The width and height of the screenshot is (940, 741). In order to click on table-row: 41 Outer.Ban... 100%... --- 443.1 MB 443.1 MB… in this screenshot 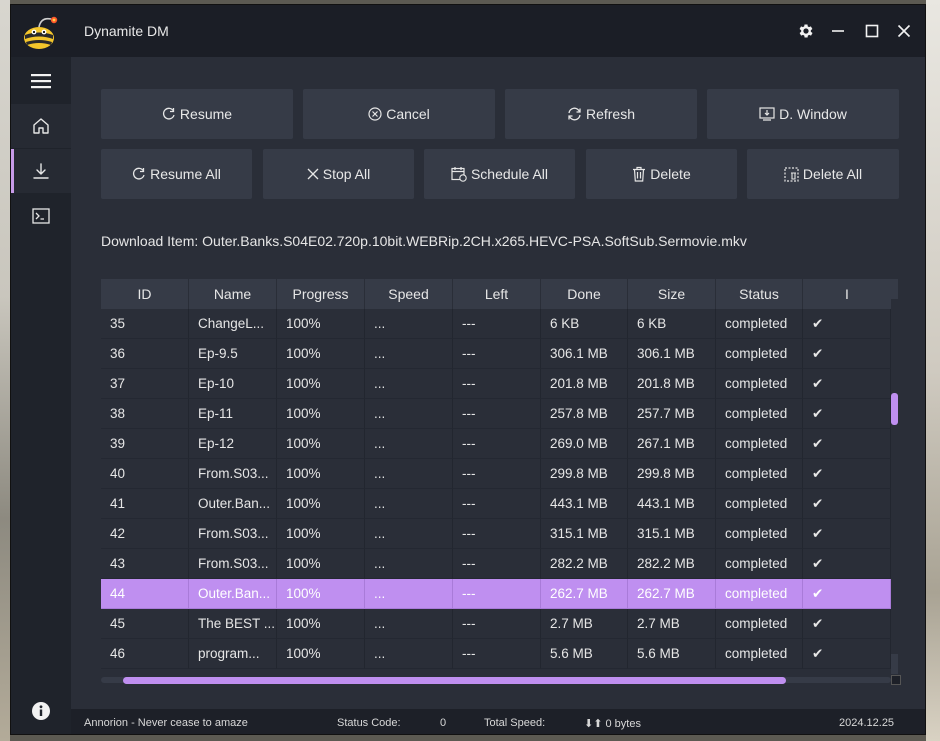, I will do `click(496, 504)`.